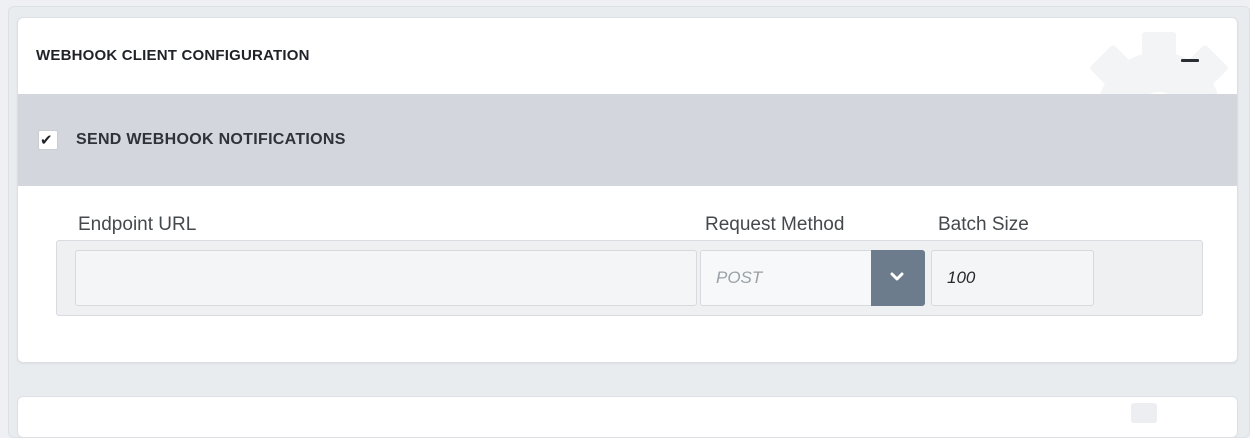  Describe the element at coordinates (173, 55) in the screenshot. I see `panel-title: WEBHOOK CLIENT CONFIGURATION` at that location.